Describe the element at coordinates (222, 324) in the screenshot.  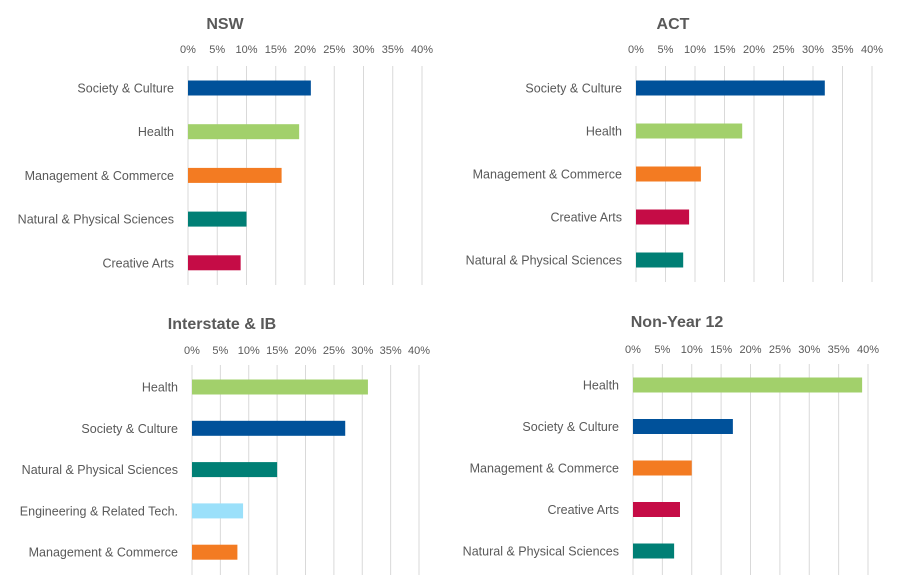
I see `chart-title: Interstate & IB` at that location.